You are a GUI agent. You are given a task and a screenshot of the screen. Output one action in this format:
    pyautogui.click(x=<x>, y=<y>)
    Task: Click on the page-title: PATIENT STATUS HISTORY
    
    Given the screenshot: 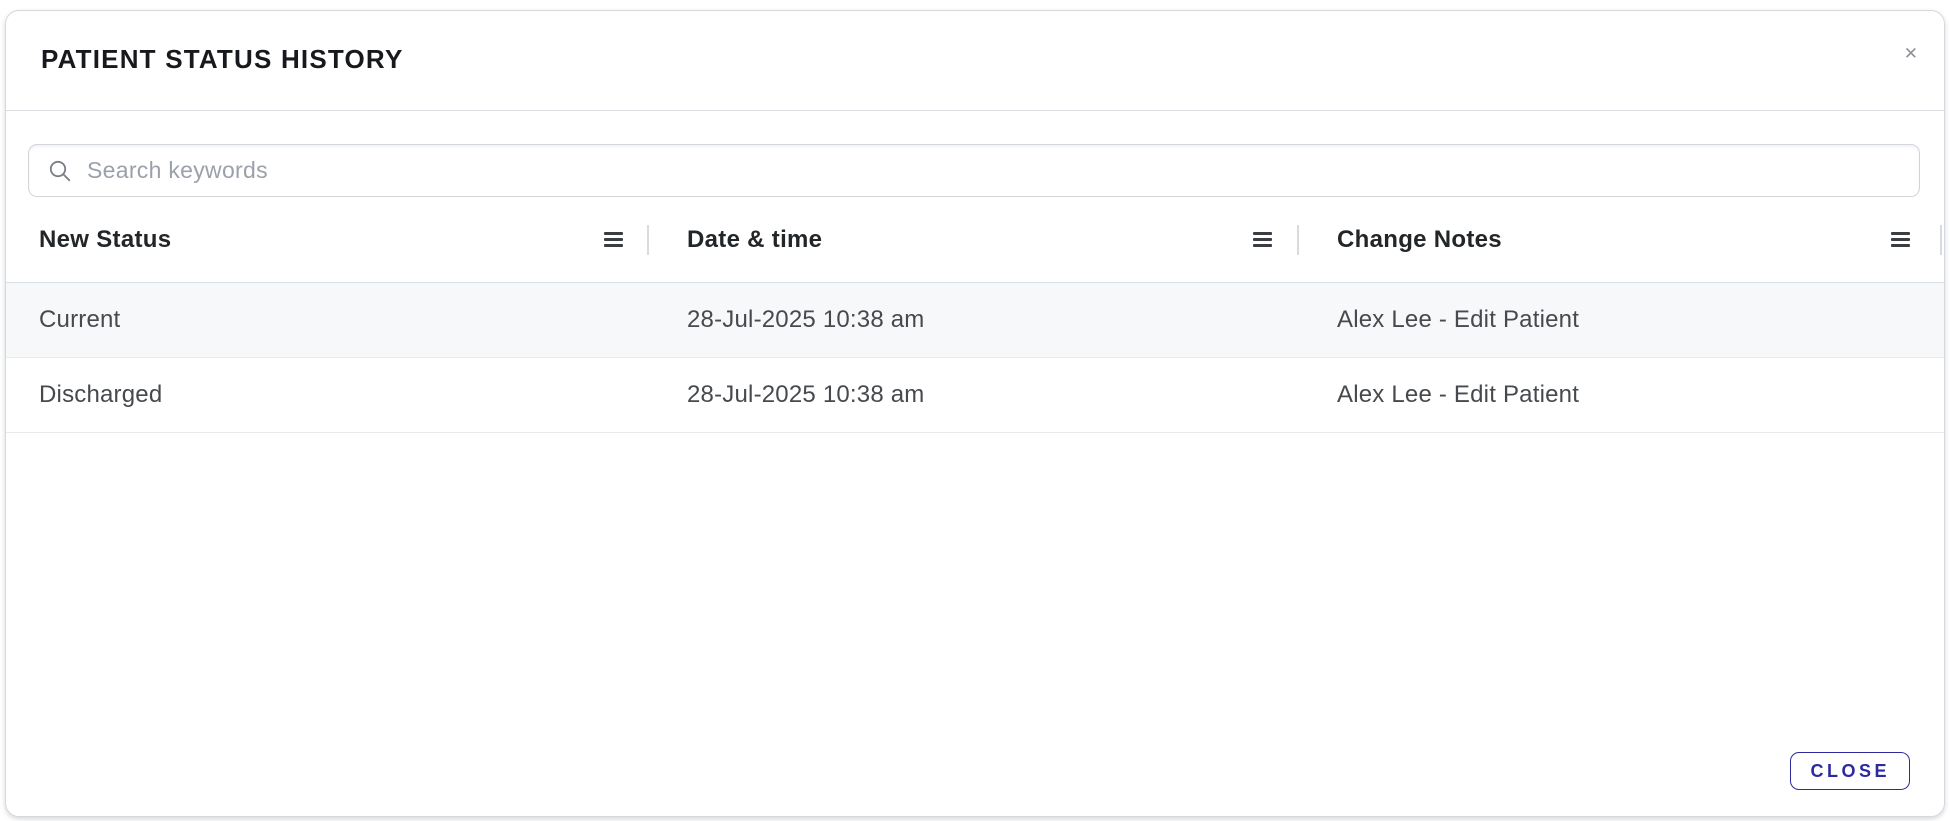 What is the action you would take?
    pyautogui.click(x=222, y=59)
    